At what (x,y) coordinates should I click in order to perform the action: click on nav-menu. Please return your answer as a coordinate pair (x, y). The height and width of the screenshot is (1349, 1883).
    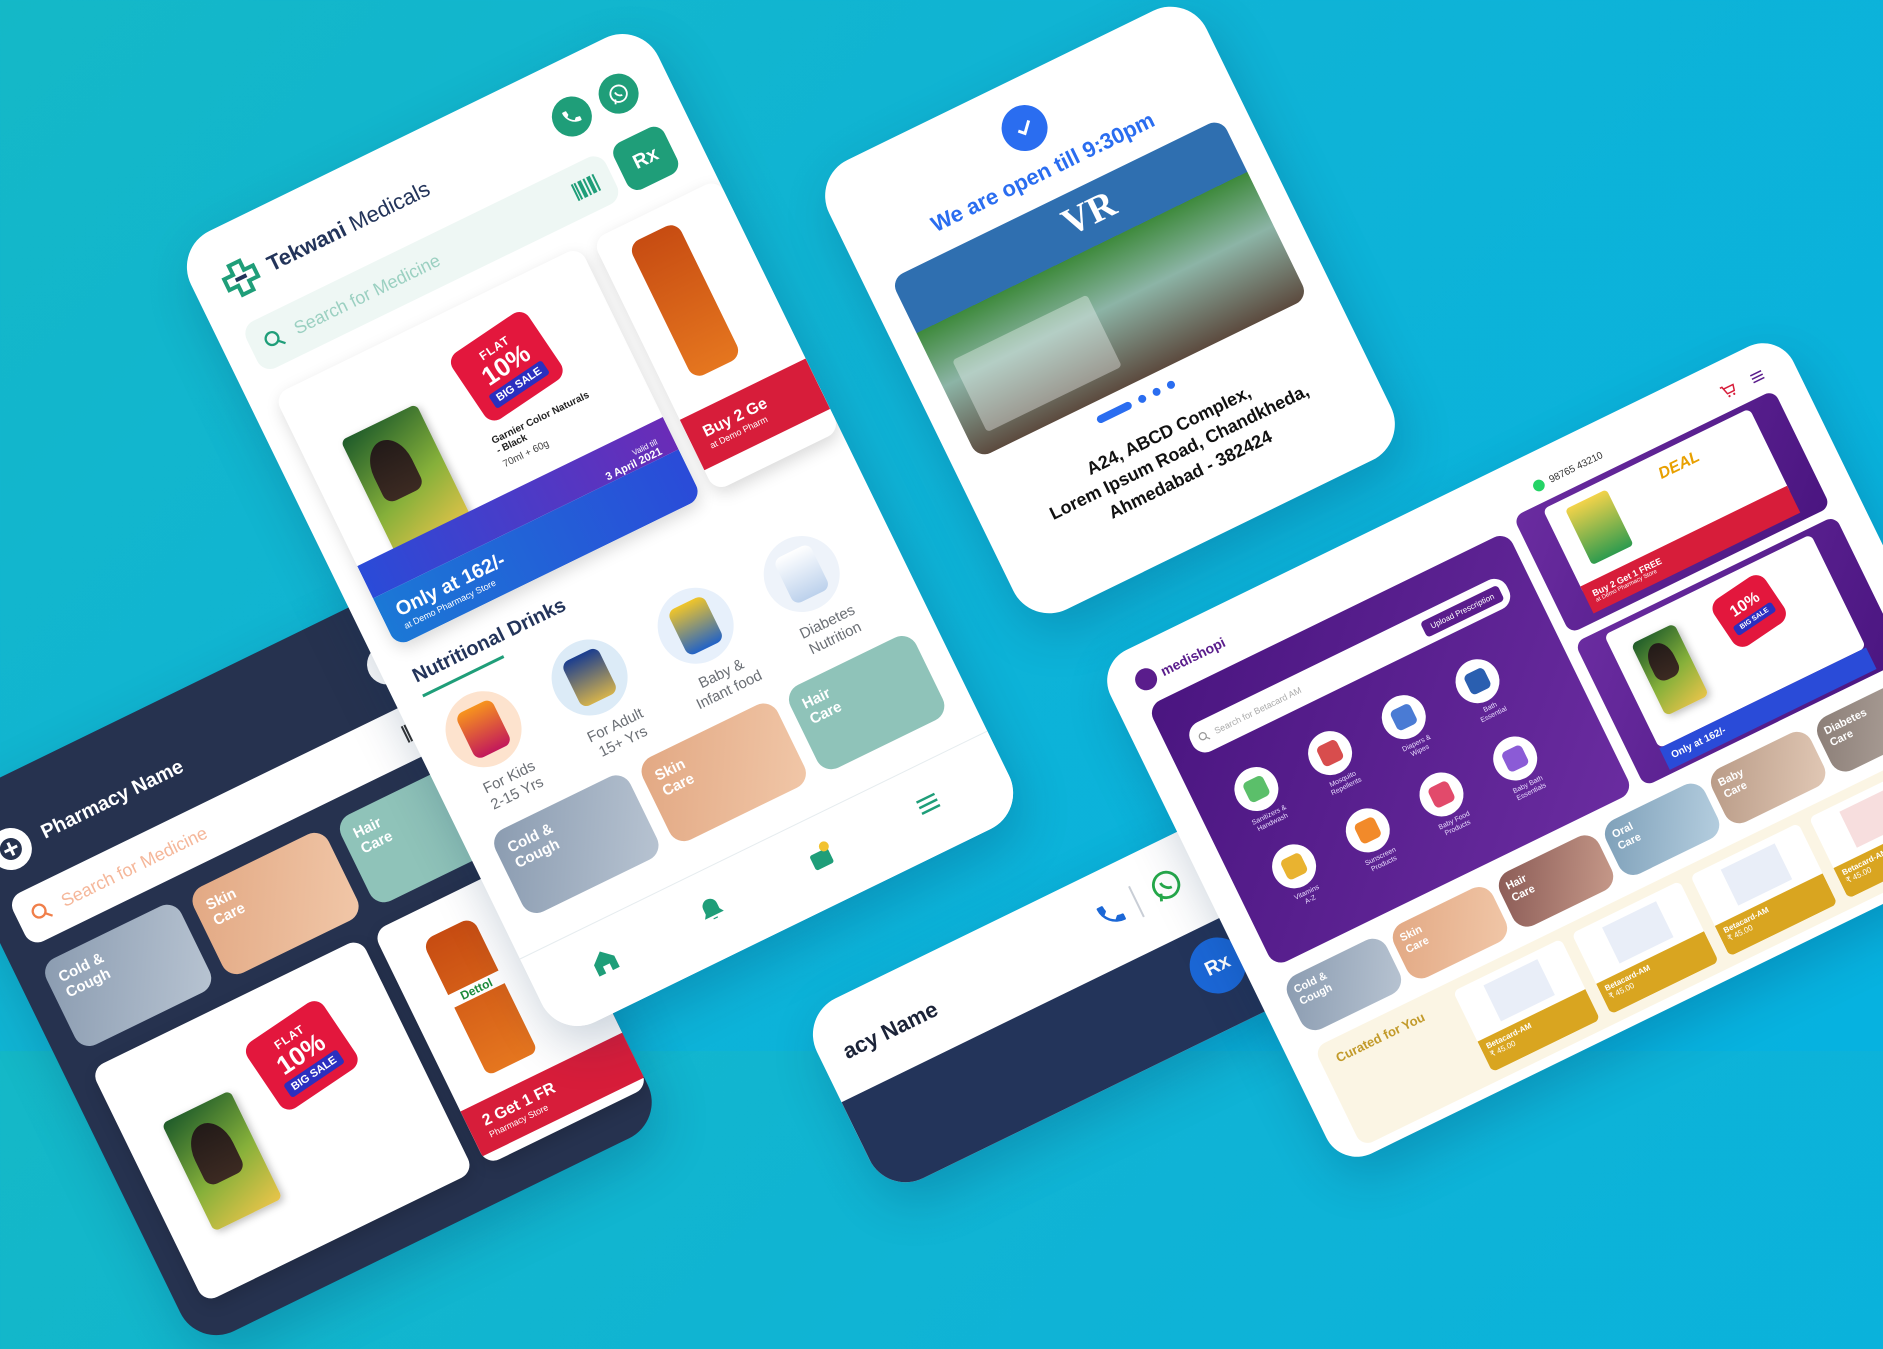
    Looking at the image, I should click on (929, 806).